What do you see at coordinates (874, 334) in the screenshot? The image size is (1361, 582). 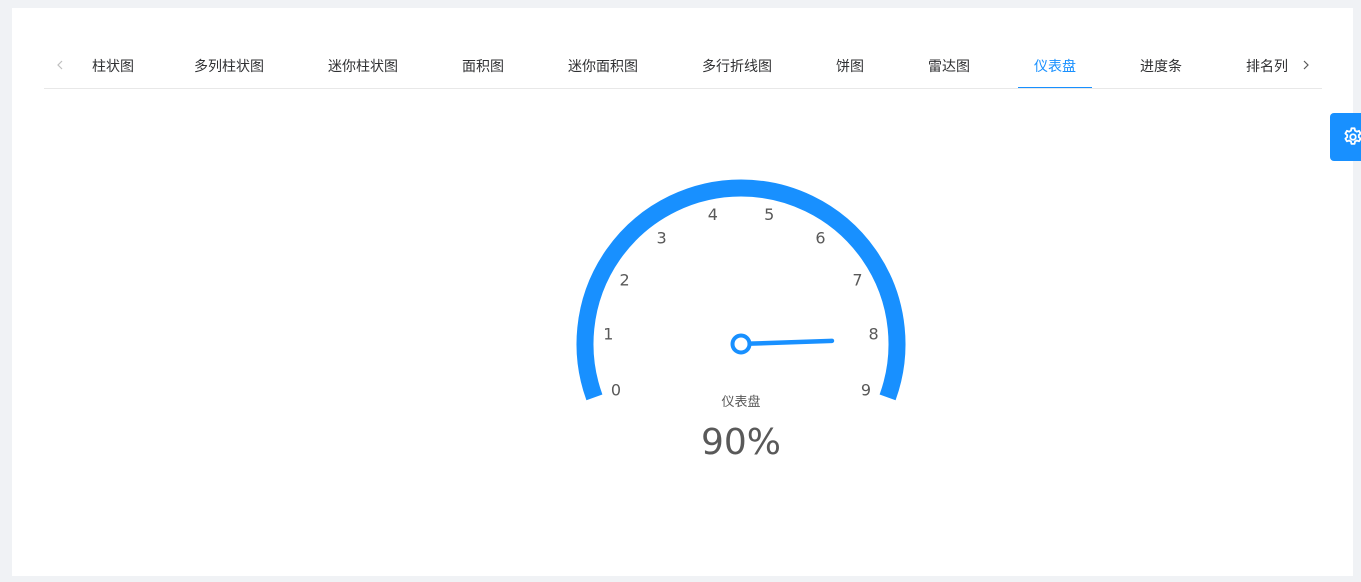 I see `gauge-tick-label-8: 8` at bounding box center [874, 334].